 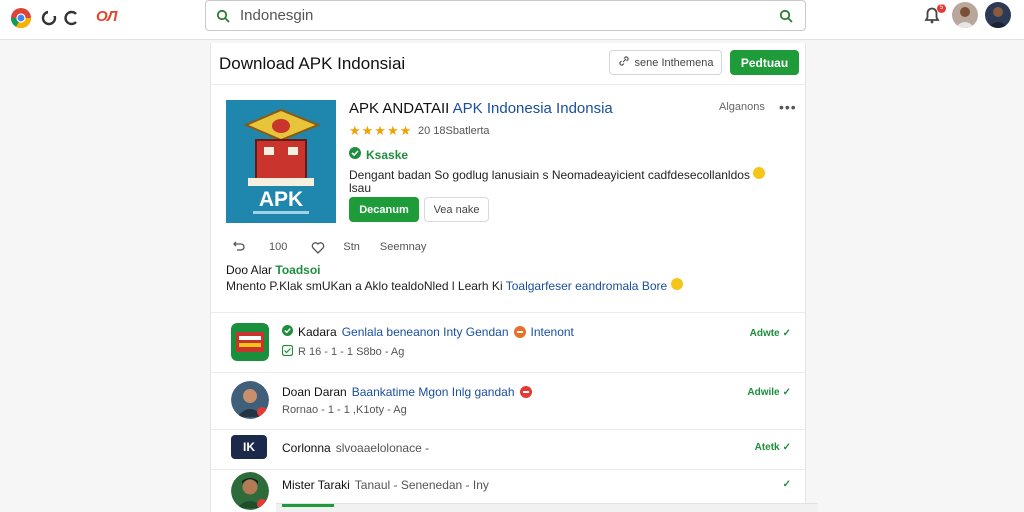 I want to click on scroll-thumb, so click(x=308, y=505).